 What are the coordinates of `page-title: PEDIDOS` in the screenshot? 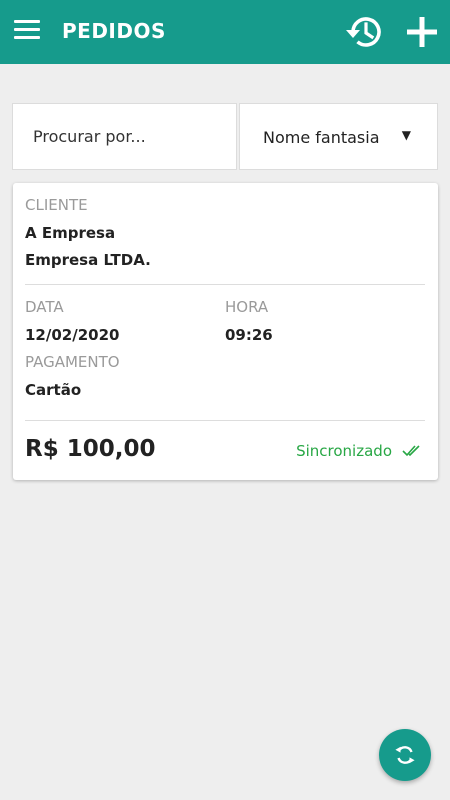 It's located at (114, 31).